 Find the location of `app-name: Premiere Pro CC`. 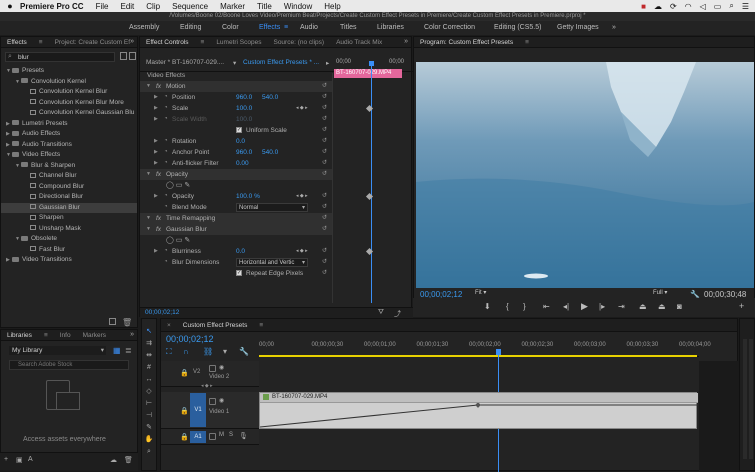

app-name: Premiere Pro CC is located at coordinates (55, 6).